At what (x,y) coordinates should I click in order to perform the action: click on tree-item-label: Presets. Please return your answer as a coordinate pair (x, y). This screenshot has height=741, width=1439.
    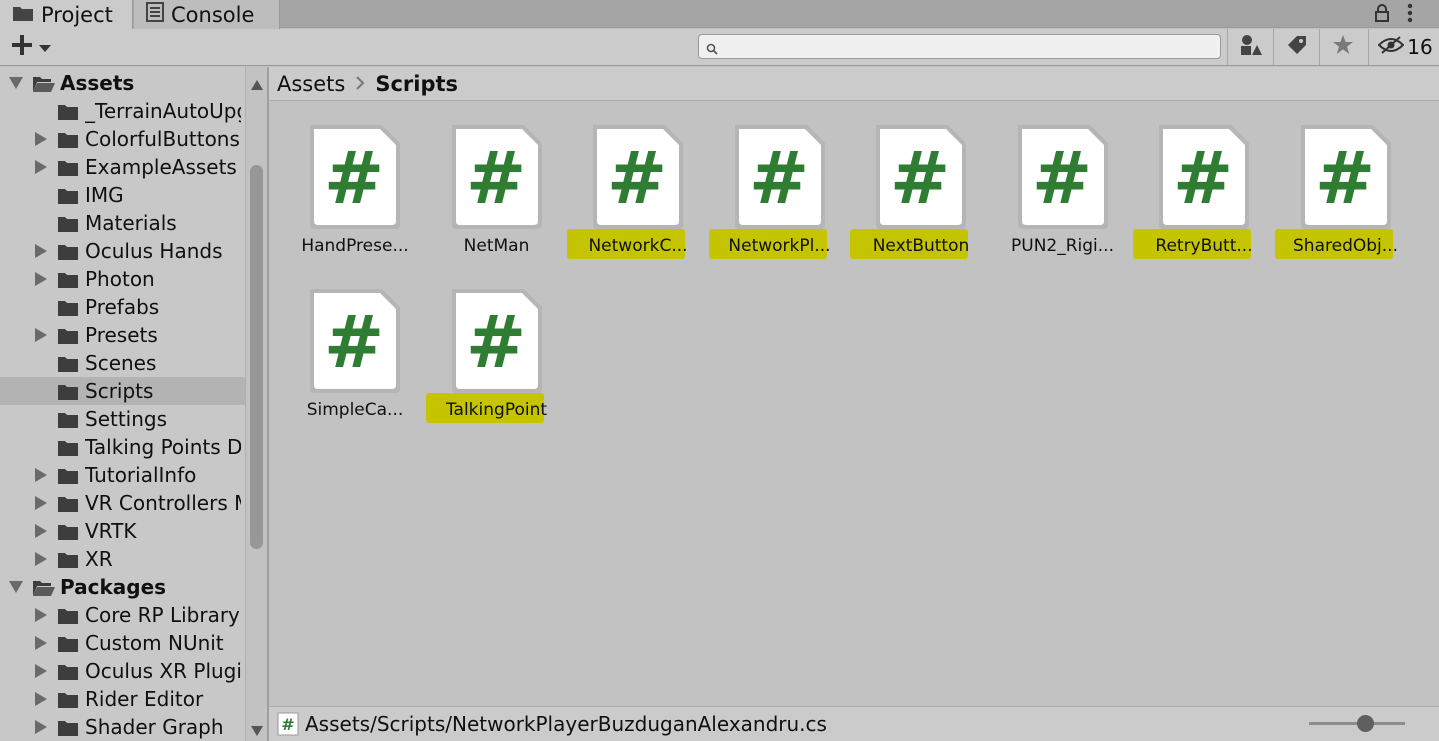
    Looking at the image, I should click on (121, 335).